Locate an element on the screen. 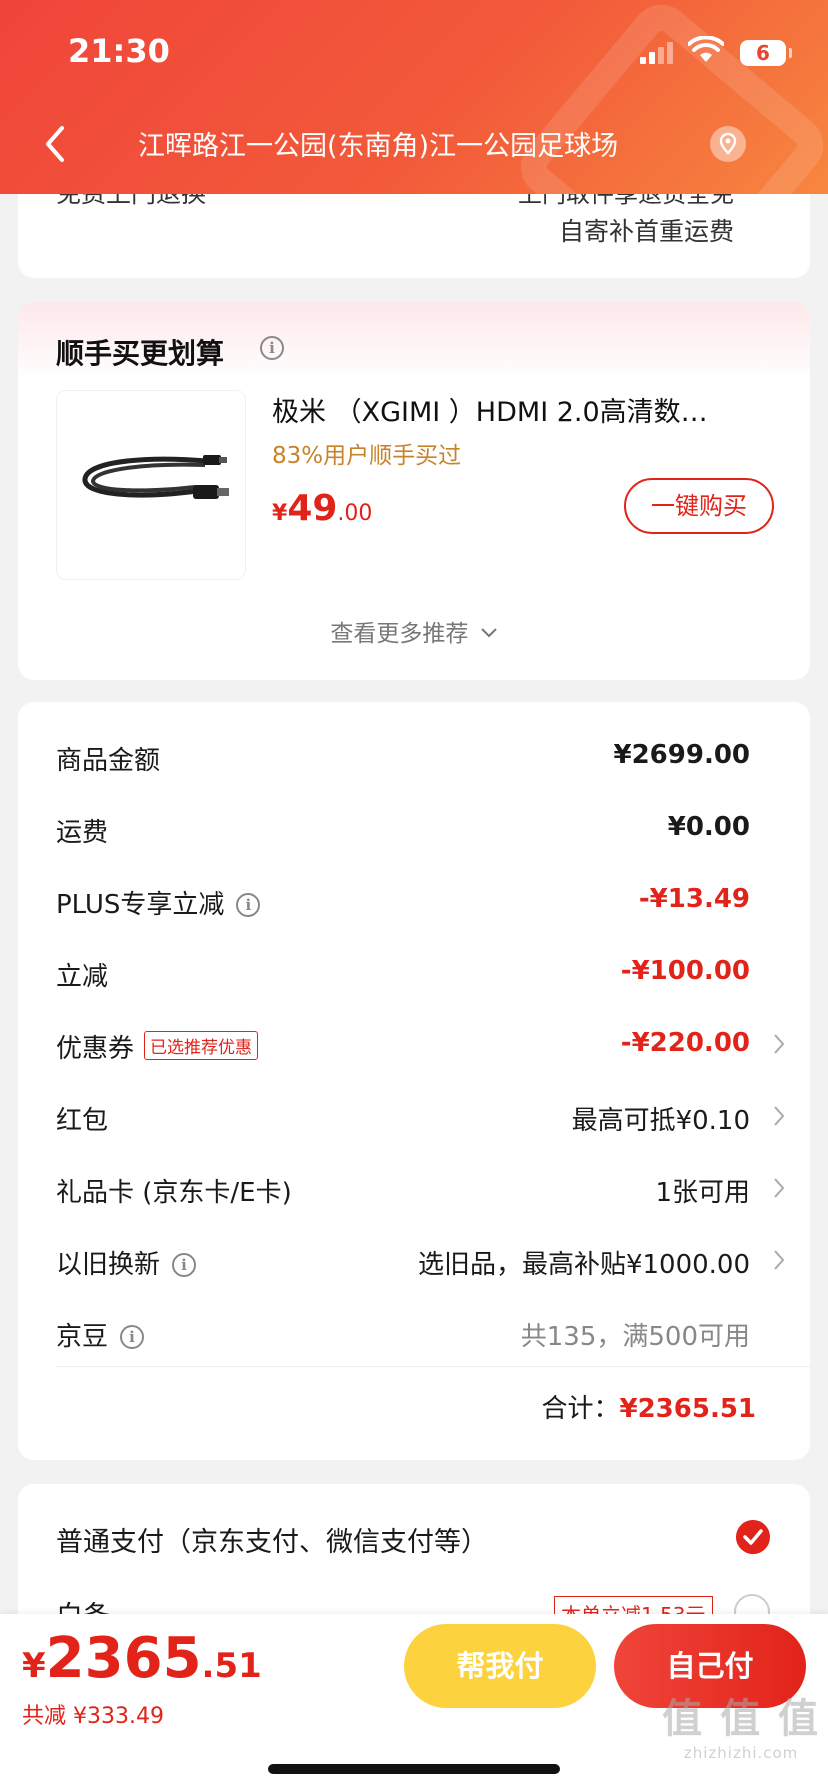  row-label-wrap: PLUS专享立减 i is located at coordinates (158, 902).